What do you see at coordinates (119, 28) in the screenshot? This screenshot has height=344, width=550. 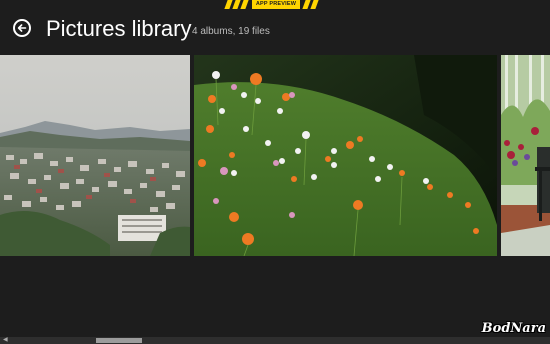 I see `page-title: Pictures library` at bounding box center [119, 28].